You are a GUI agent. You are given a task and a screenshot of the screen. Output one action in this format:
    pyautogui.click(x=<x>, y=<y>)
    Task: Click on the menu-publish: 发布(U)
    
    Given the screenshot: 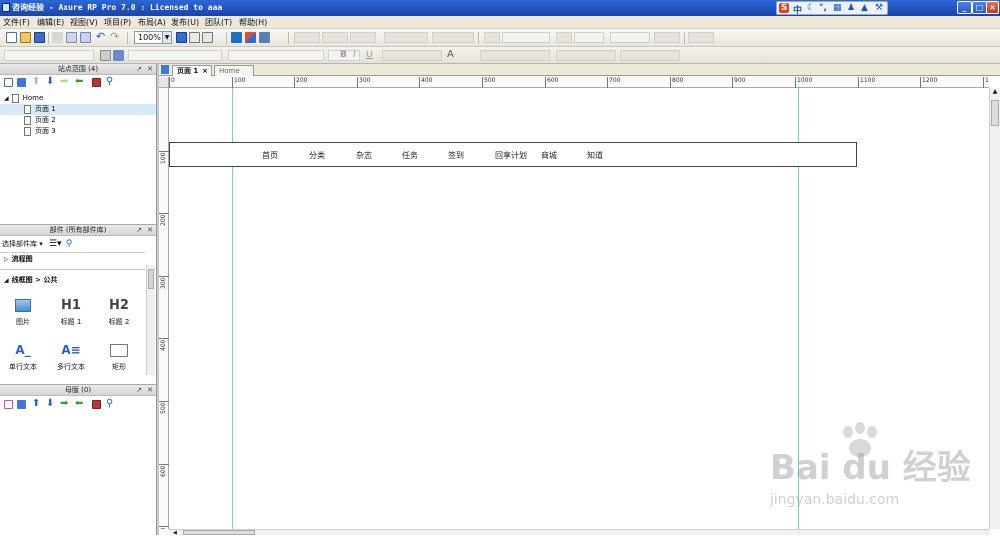 What is the action you would take?
    pyautogui.click(x=185, y=22)
    